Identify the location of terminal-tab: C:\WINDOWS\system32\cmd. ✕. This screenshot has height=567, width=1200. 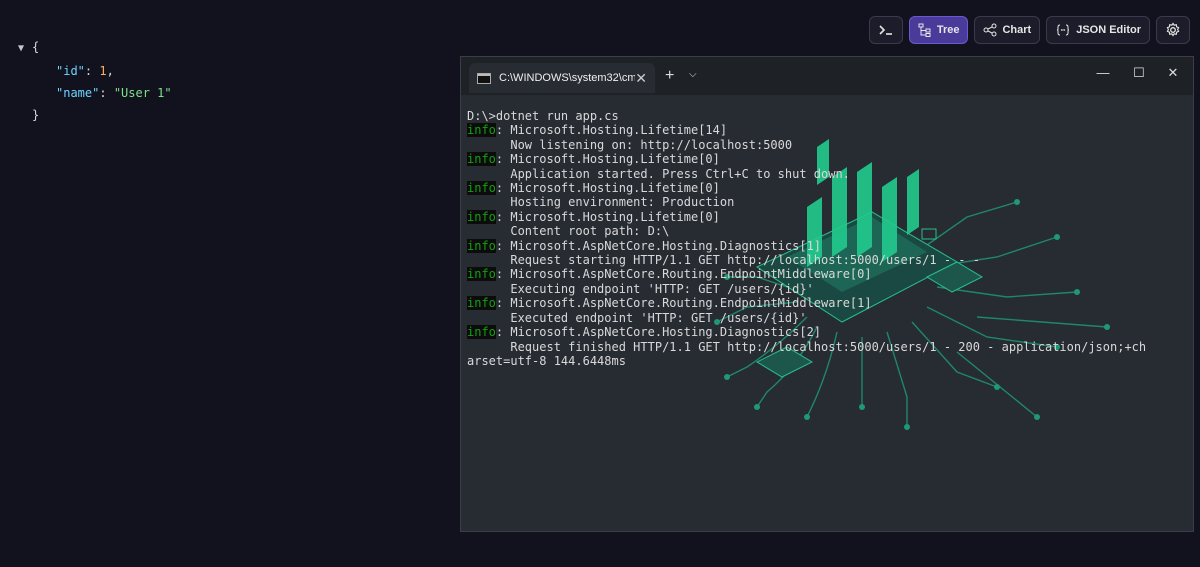
(562, 78).